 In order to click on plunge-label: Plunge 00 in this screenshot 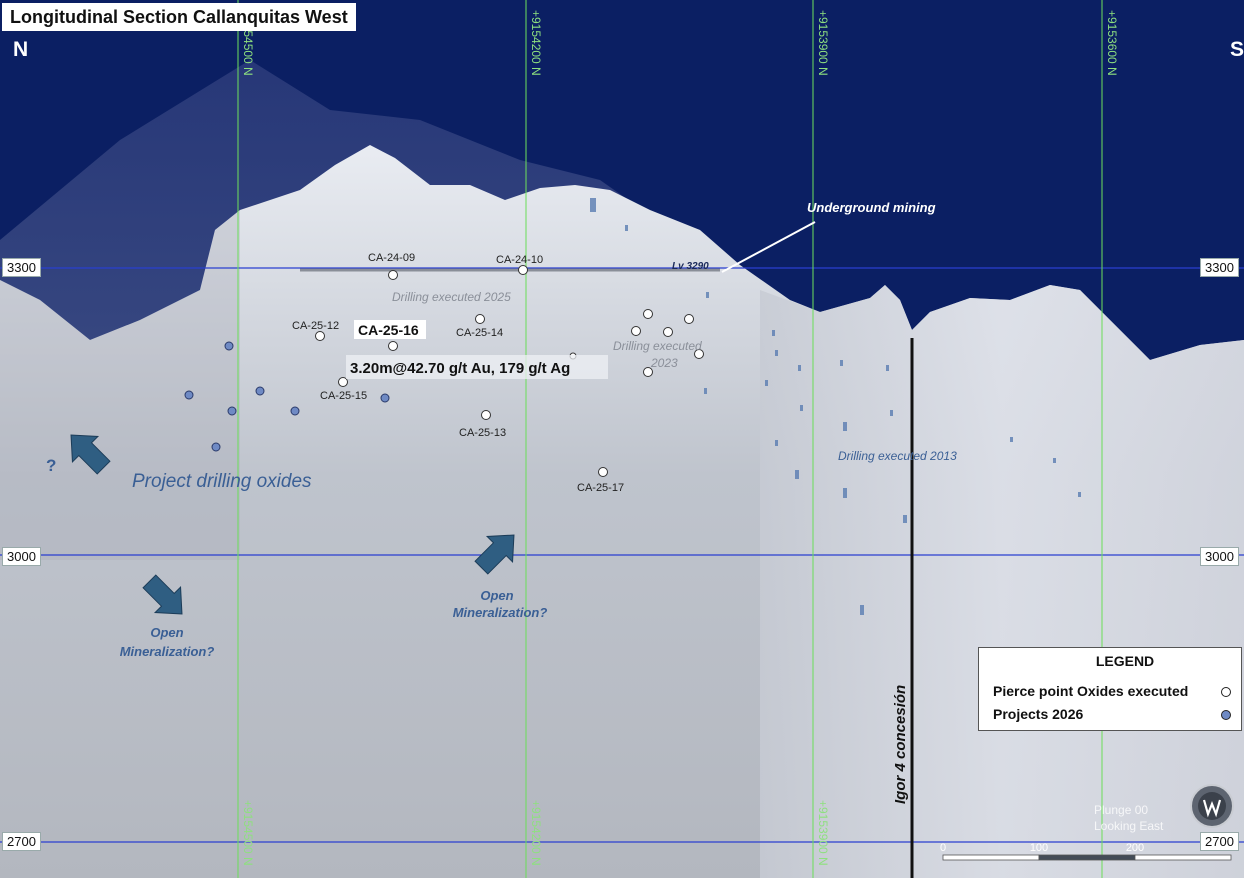, I will do `click(1121, 810)`.